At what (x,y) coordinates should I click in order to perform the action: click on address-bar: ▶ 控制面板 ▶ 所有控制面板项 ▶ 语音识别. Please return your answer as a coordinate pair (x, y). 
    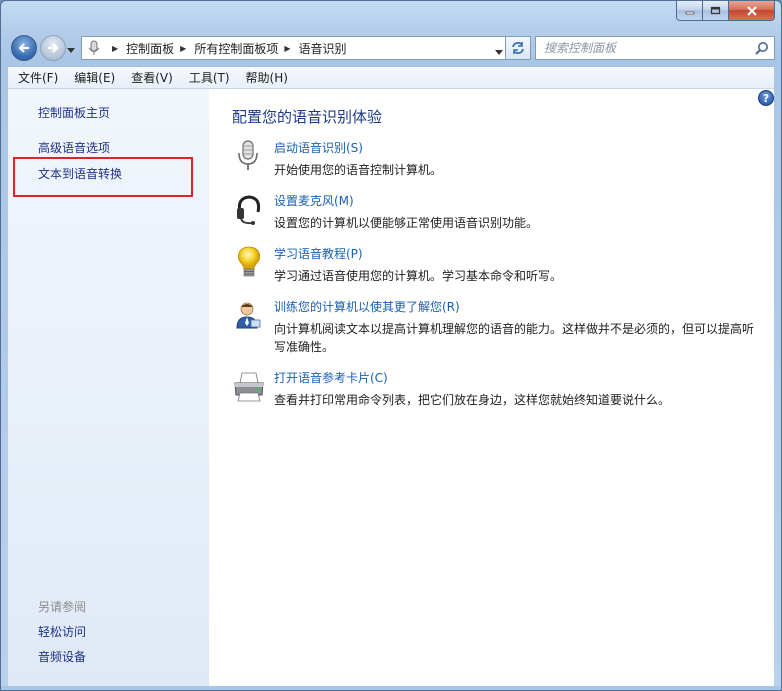
    Looking at the image, I should click on (293, 48).